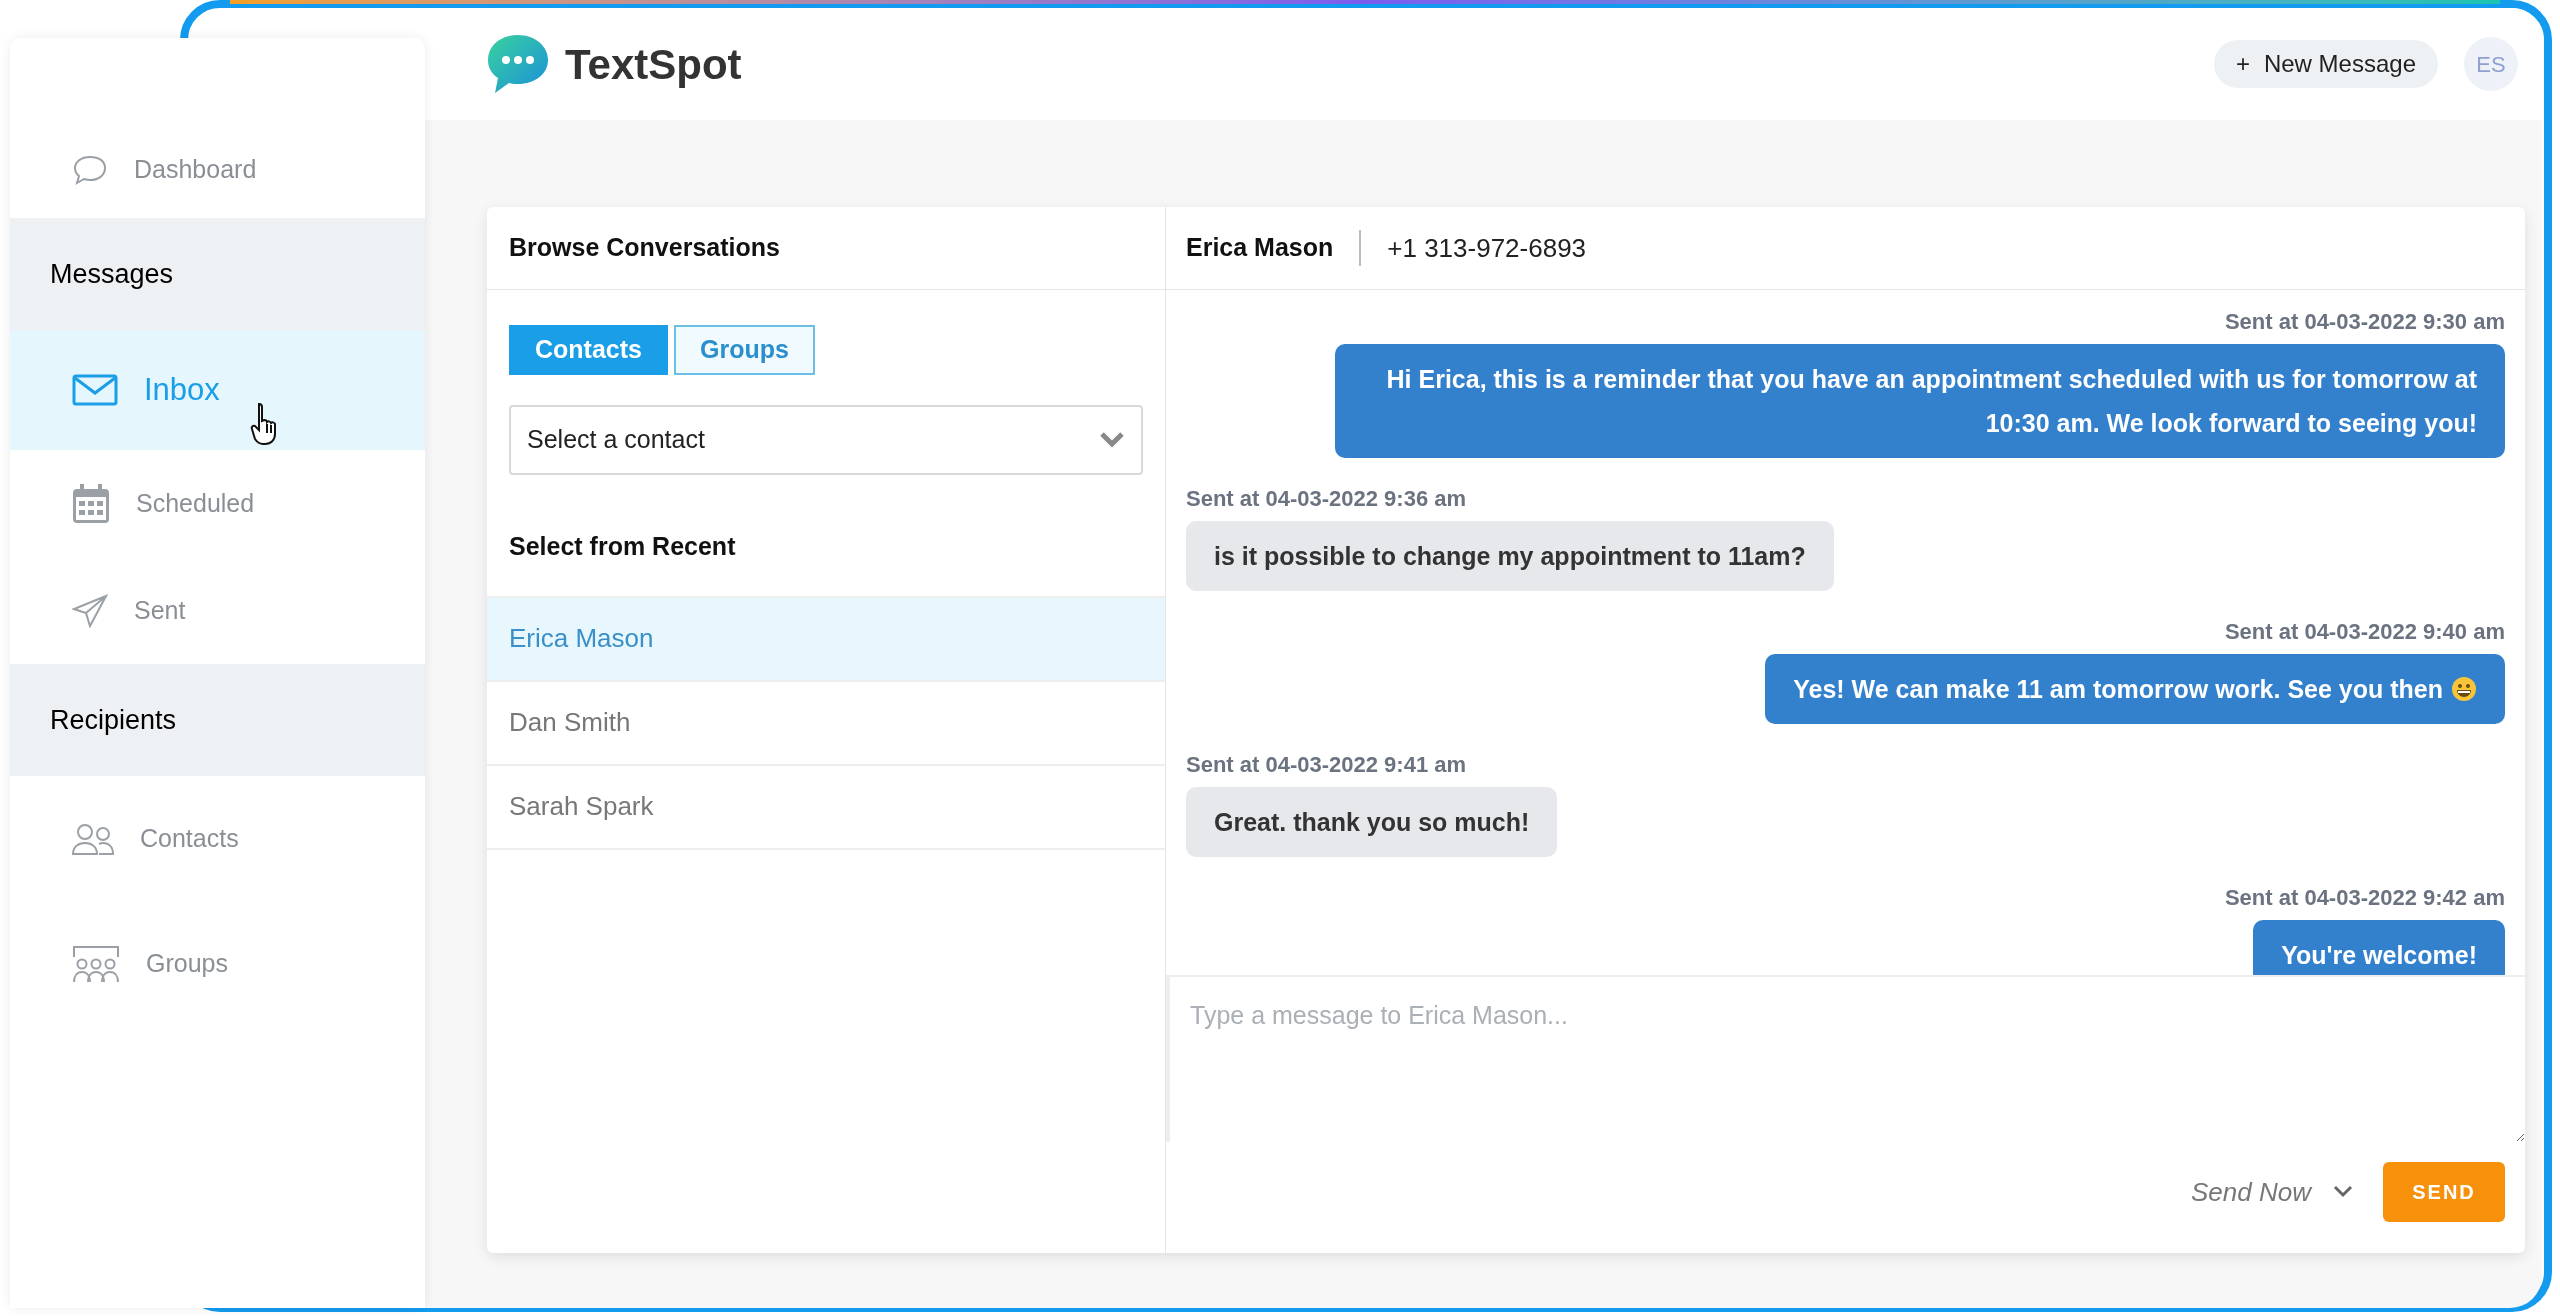  I want to click on new-message-button: + New Message, so click(2325, 64).